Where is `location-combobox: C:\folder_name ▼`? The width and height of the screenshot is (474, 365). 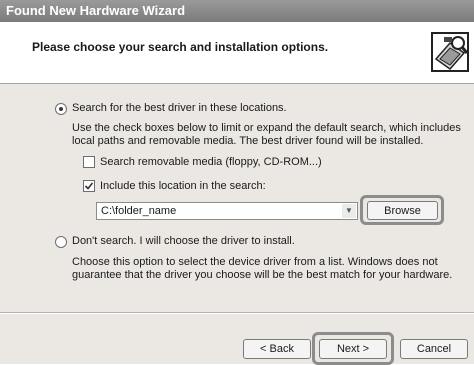 location-combobox: C:\folder_name ▼ is located at coordinates (227, 211).